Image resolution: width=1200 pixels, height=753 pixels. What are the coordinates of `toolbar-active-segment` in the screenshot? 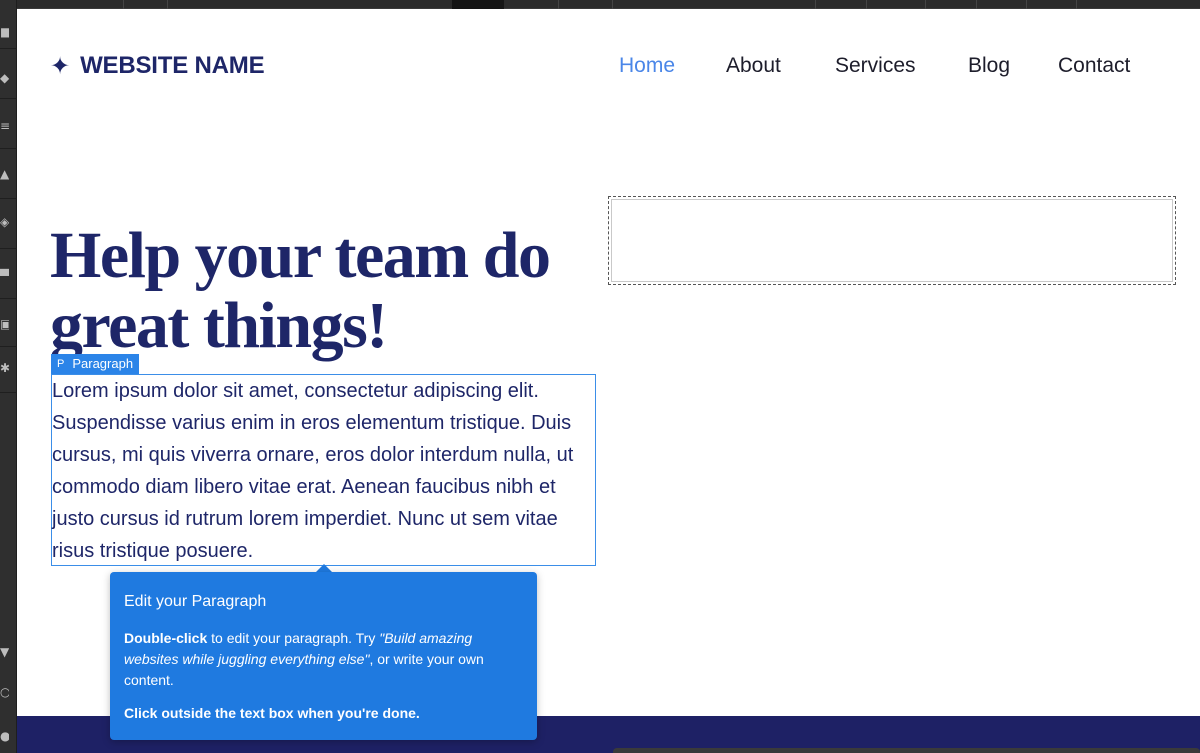 It's located at (478, 4).